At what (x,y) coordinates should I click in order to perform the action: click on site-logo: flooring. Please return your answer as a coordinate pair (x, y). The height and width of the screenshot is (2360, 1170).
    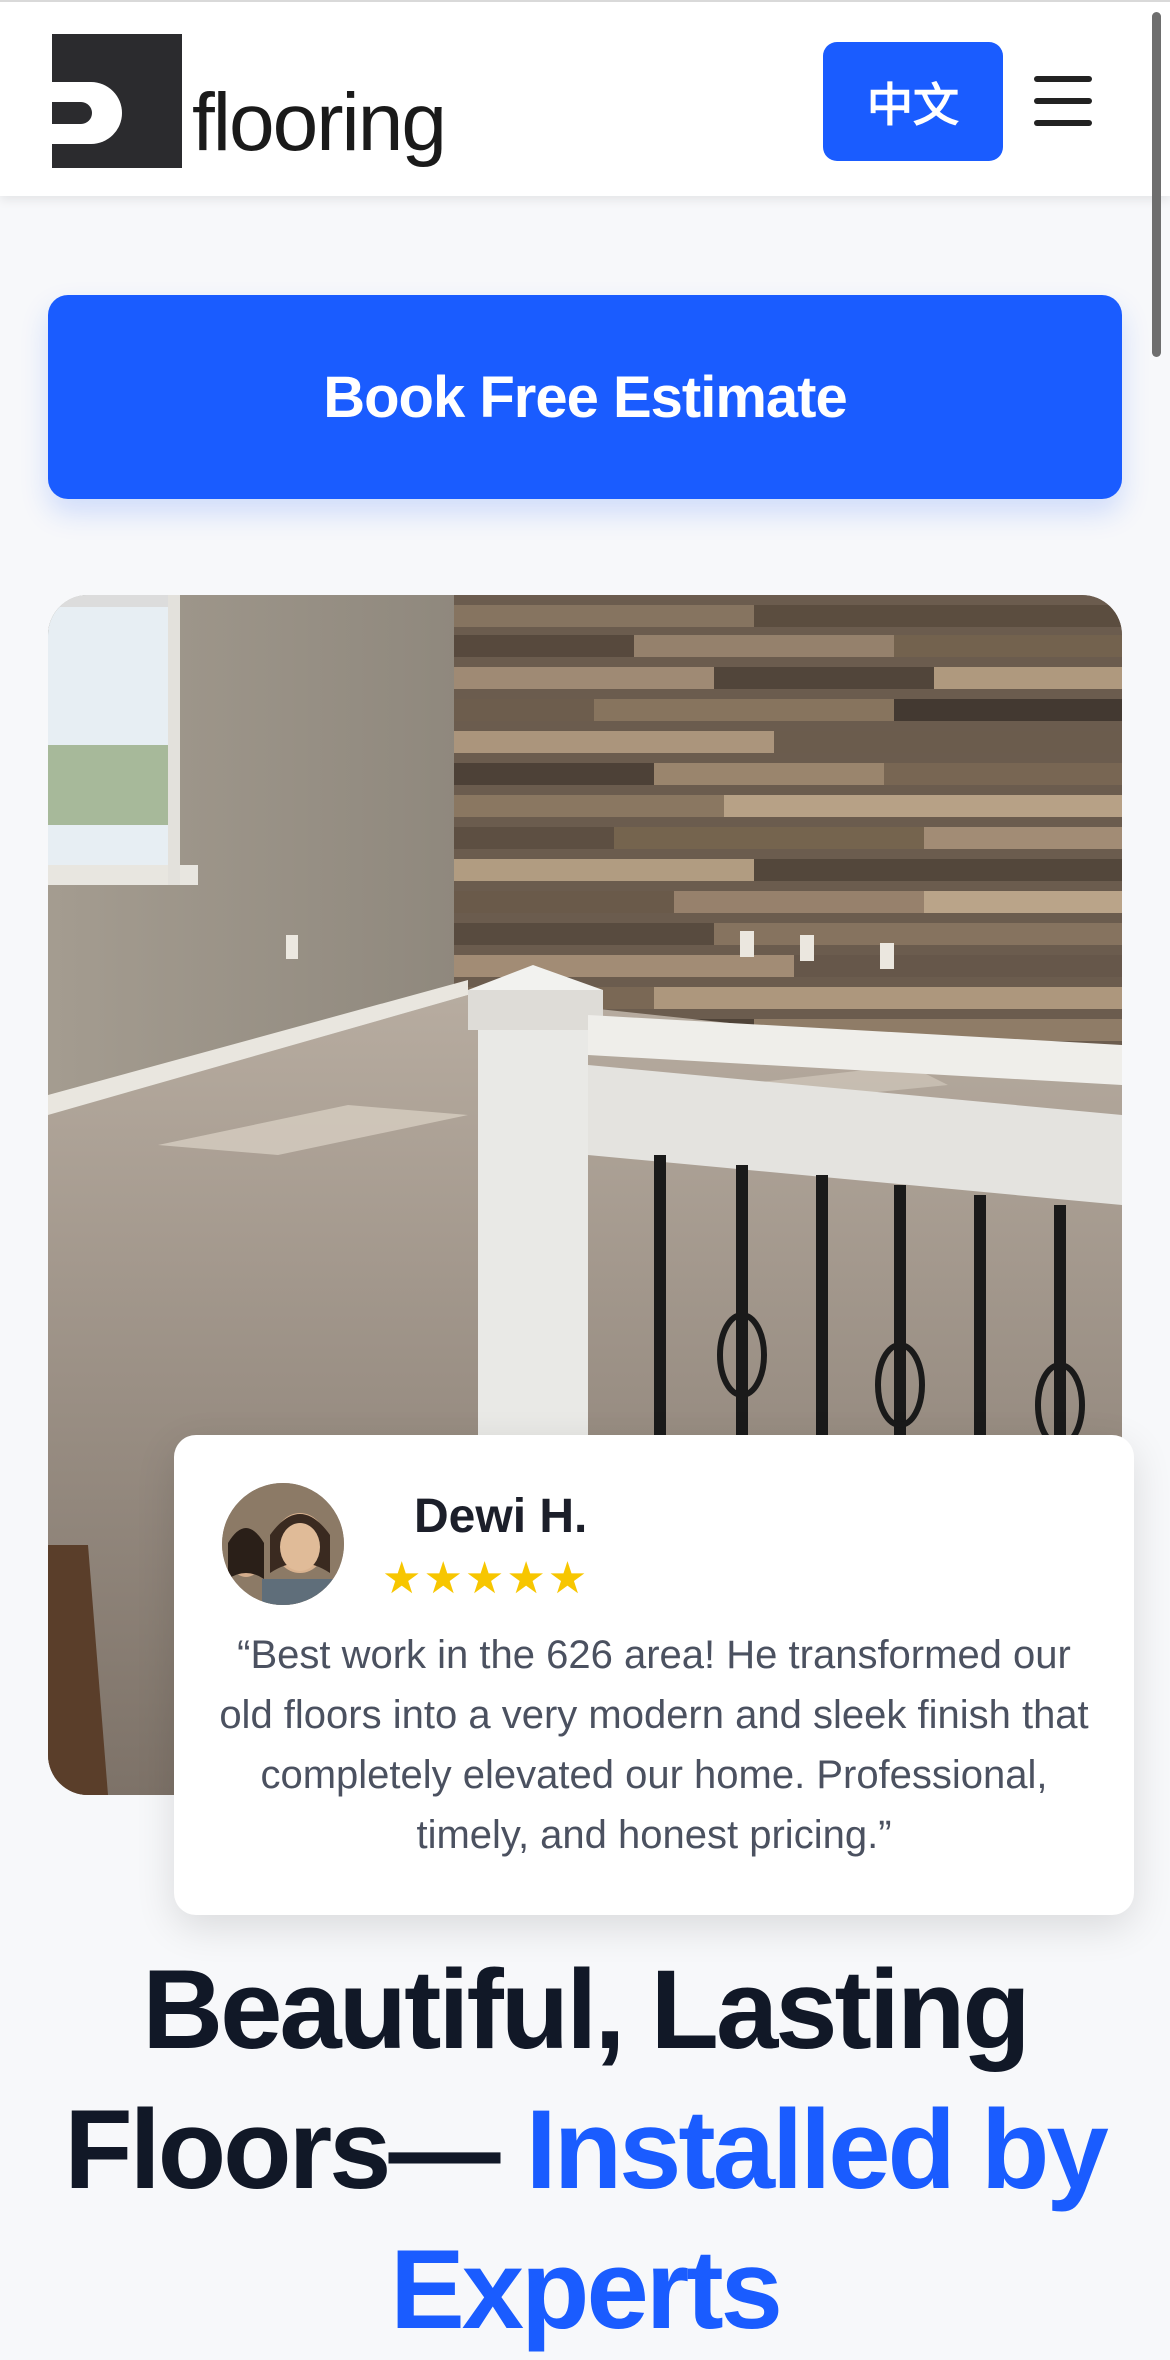
    Looking at the image, I should click on (249, 101).